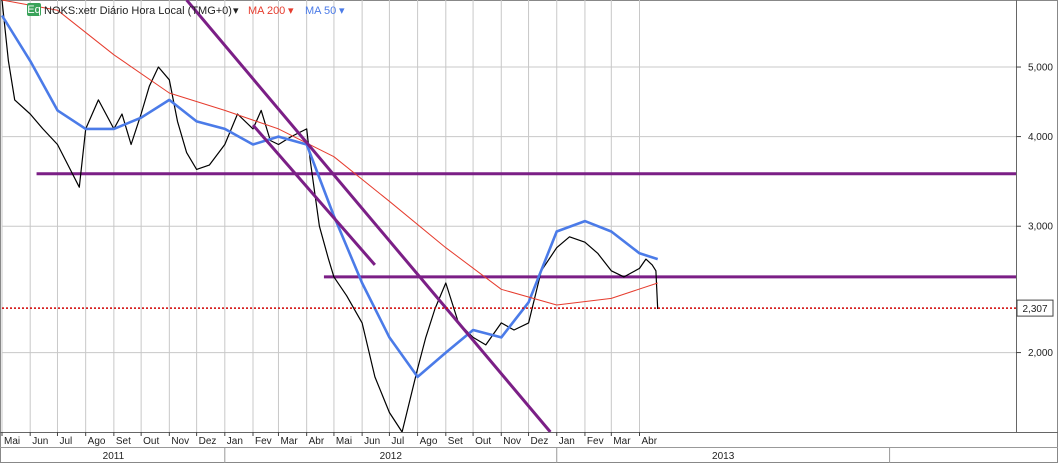 This screenshot has width=1058, height=463. What do you see at coordinates (236, 11) in the screenshot?
I see `symbol-dropdown-icon: ▾` at bounding box center [236, 11].